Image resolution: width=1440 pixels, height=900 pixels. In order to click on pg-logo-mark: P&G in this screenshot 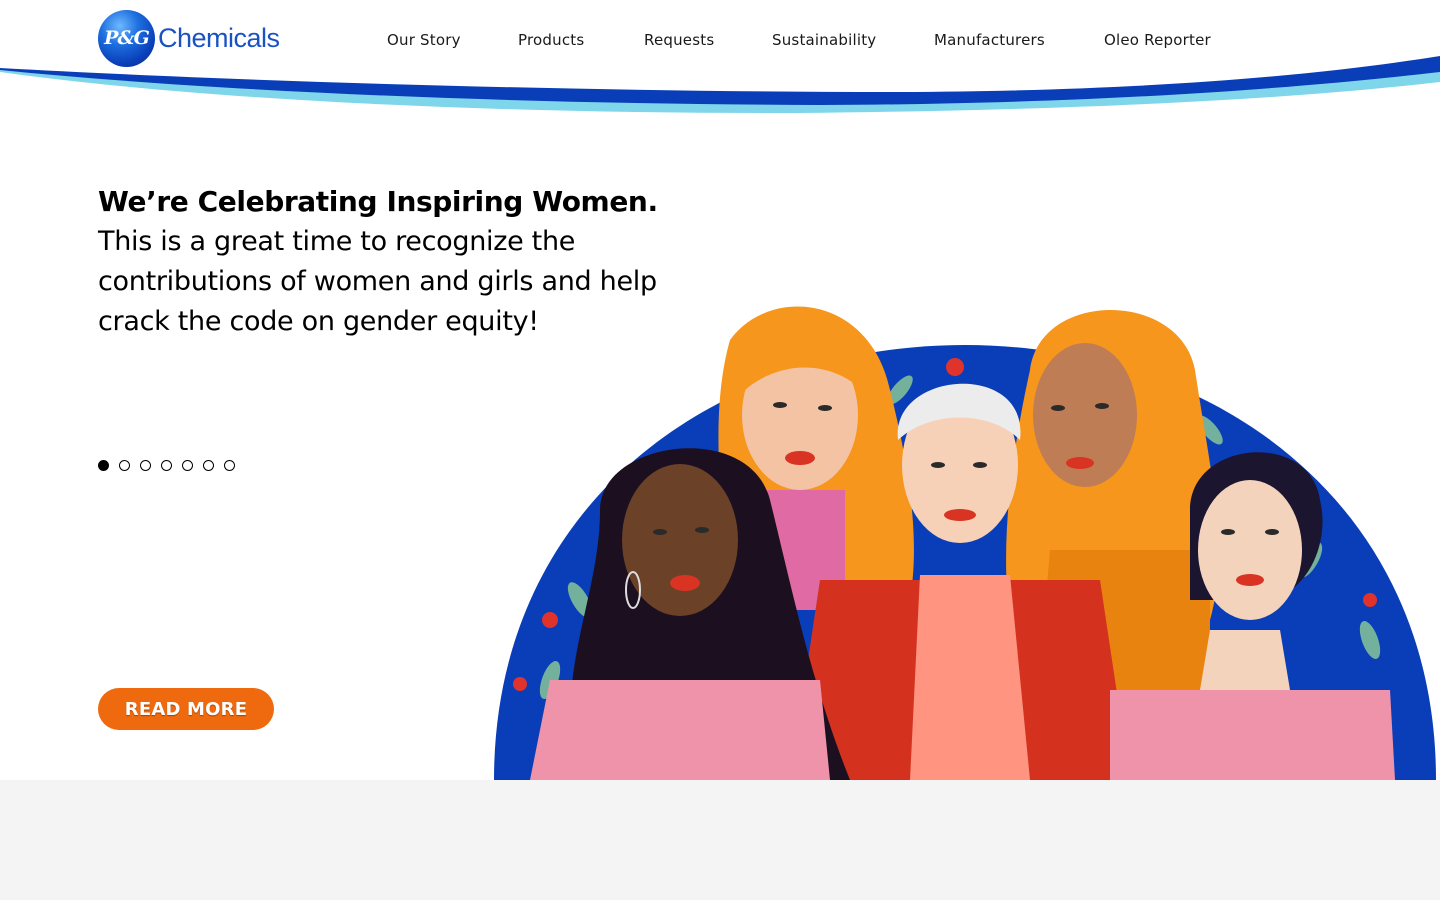, I will do `click(127, 38)`.